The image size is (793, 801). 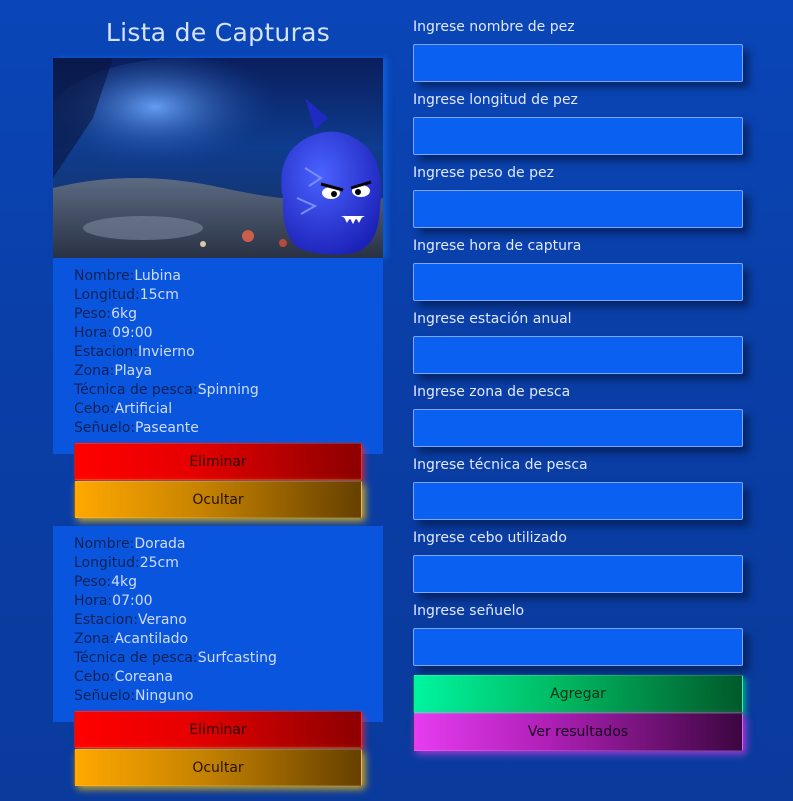 What do you see at coordinates (469, 611) in the screenshot?
I see `lure-label: Ingrese señuelo` at bounding box center [469, 611].